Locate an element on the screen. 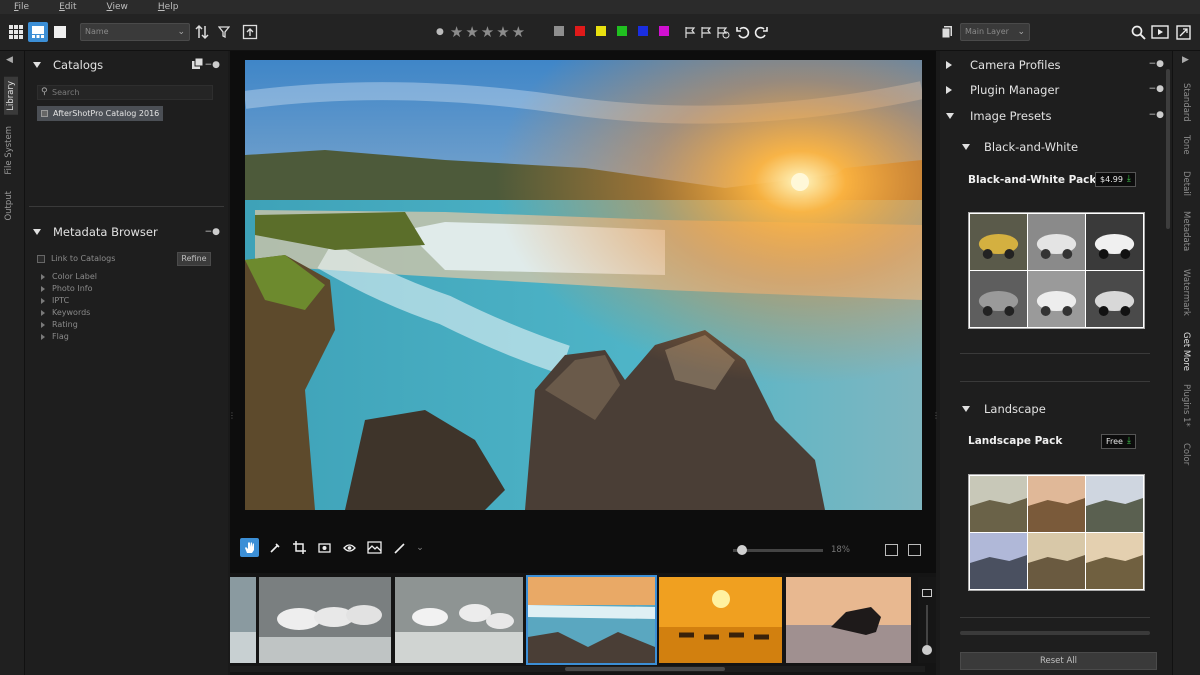 The width and height of the screenshot is (1200, 675). sort-select: Name ⌄ is located at coordinates (135, 32).